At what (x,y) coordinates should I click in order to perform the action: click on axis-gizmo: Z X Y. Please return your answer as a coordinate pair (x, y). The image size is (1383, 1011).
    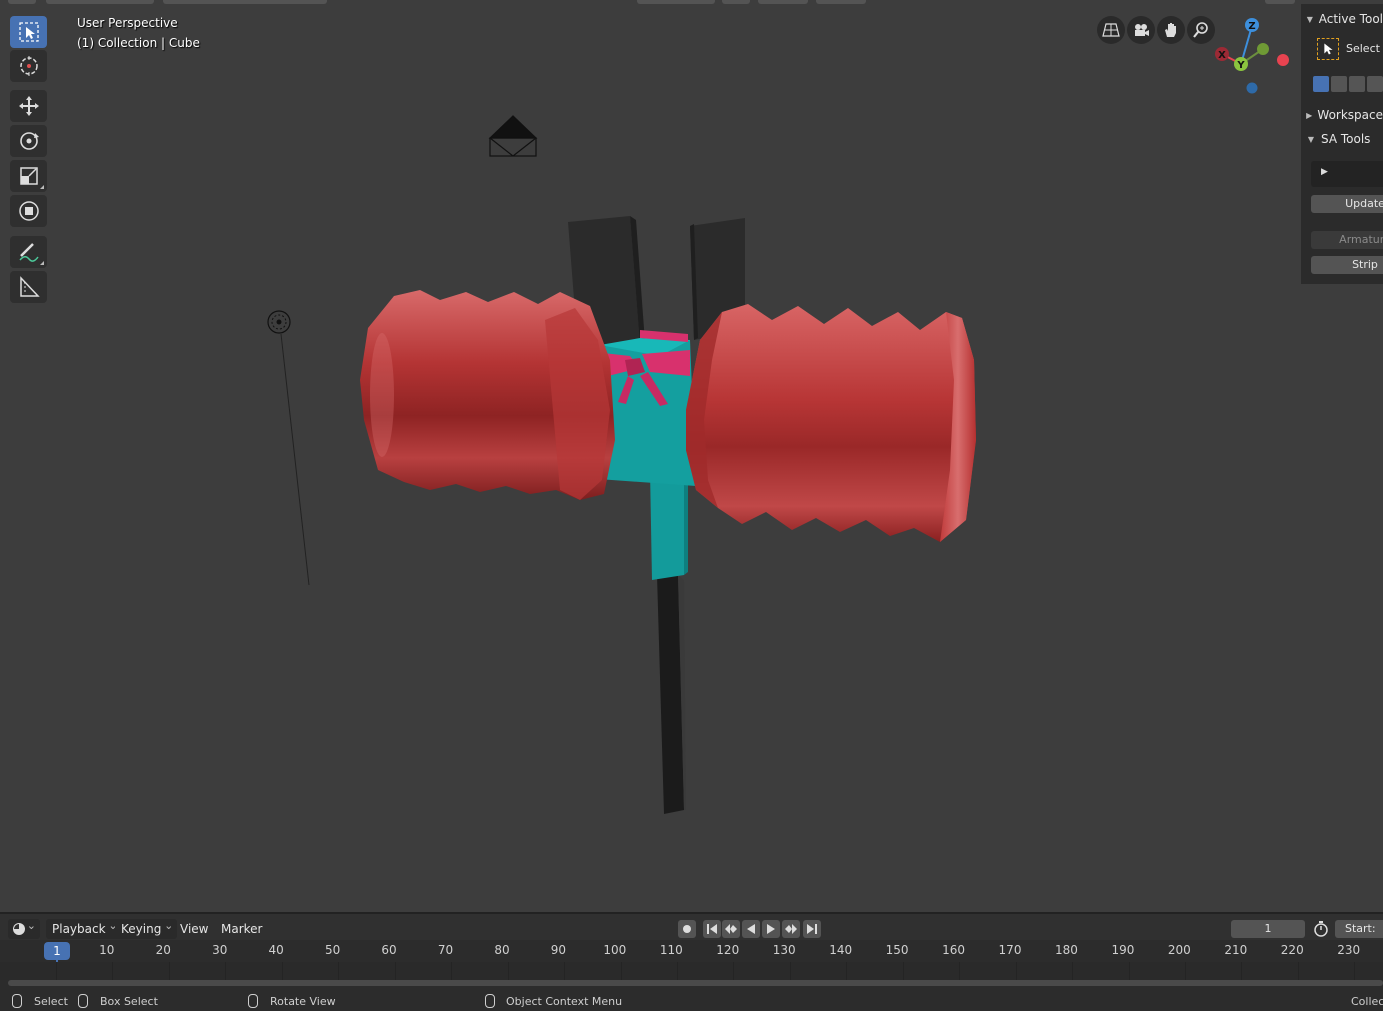
    Looking at the image, I should click on (1255, 56).